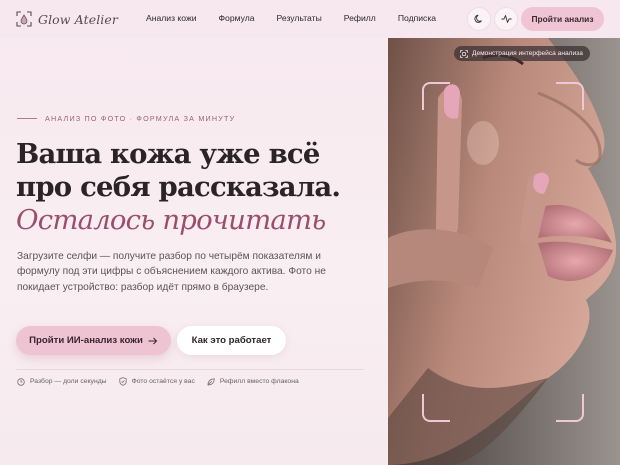 The width and height of the screenshot is (620, 465). I want to click on logo-mark-icon, so click(24, 19).